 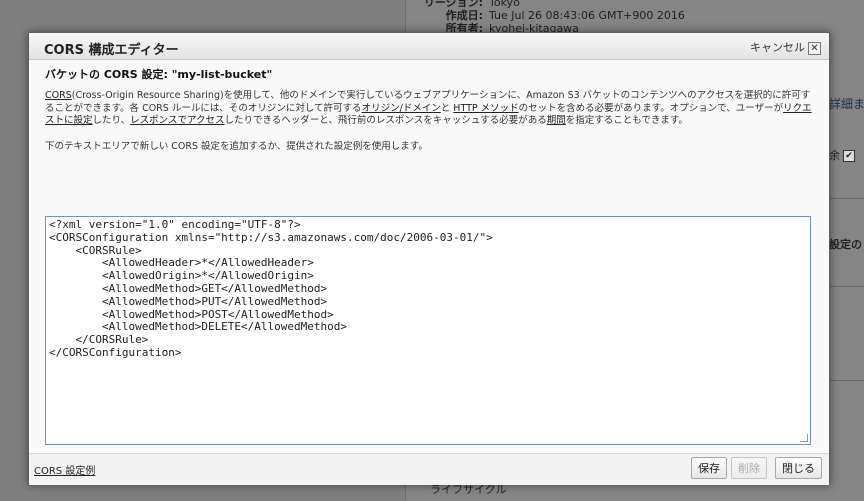 What do you see at coordinates (777, 47) in the screenshot?
I see `cancel-label: キャンセル` at bounding box center [777, 47].